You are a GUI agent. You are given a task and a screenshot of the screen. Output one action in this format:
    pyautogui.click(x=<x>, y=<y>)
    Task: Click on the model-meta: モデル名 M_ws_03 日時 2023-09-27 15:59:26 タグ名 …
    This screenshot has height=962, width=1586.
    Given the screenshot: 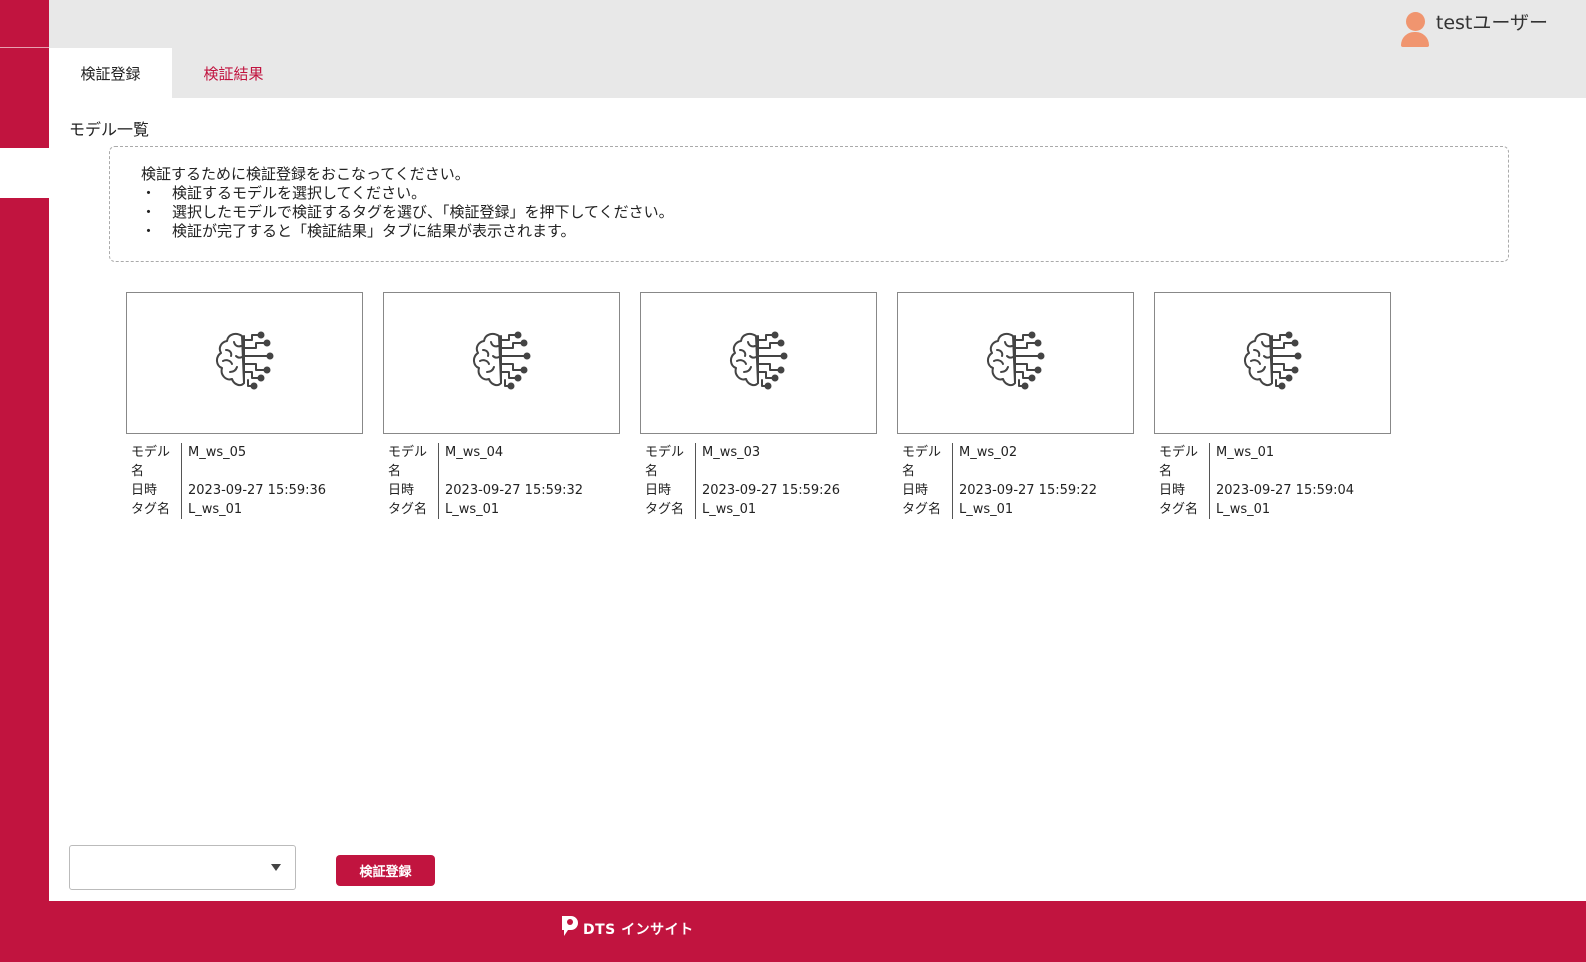 What is the action you would take?
    pyautogui.click(x=758, y=481)
    